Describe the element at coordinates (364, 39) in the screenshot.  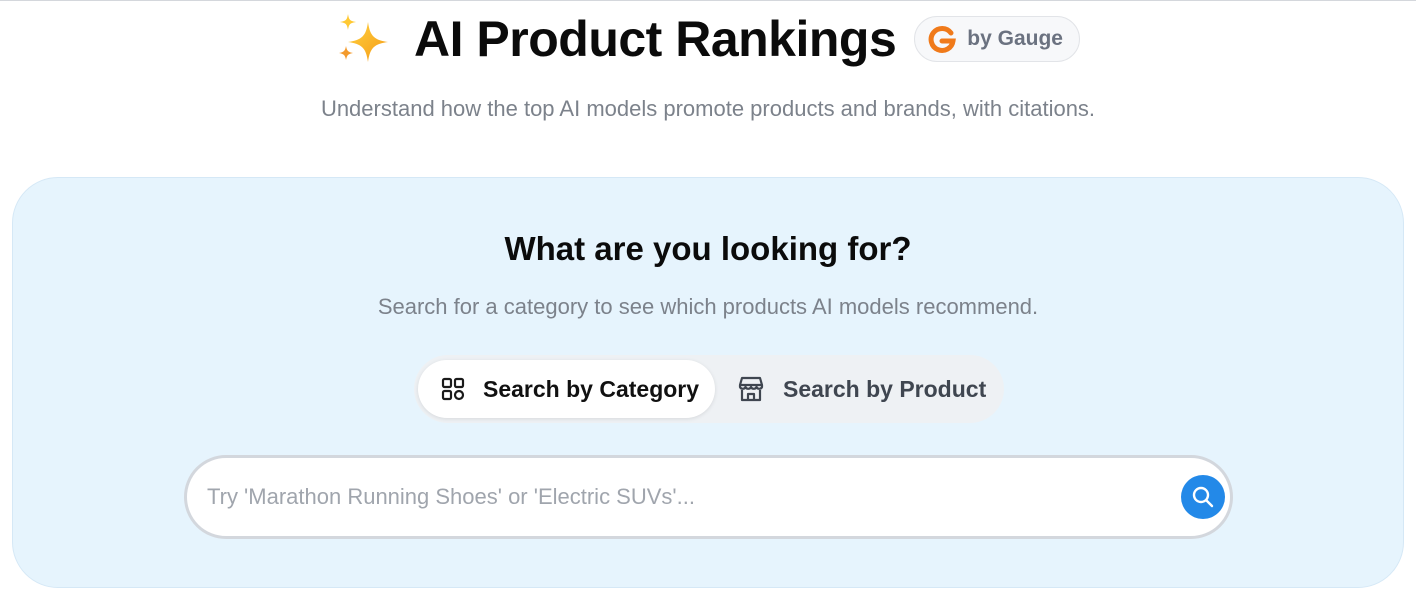
I see `sparkles-icon` at that location.